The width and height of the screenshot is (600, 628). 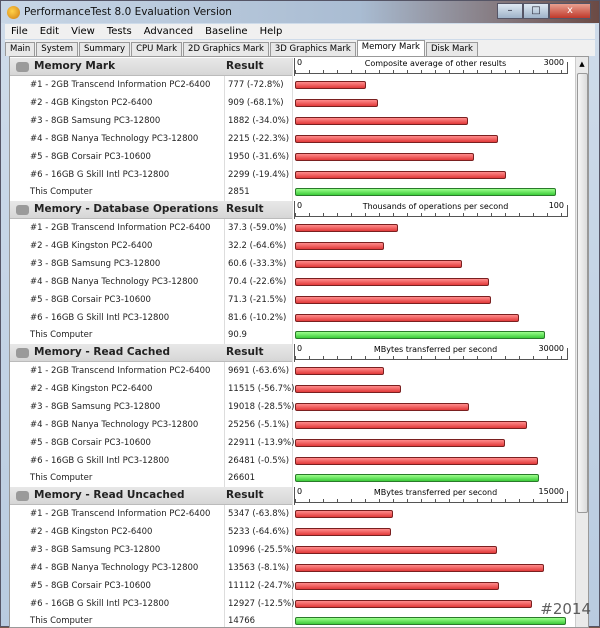 I want to click on row-result: 60.6 (-33.3%), so click(x=257, y=263).